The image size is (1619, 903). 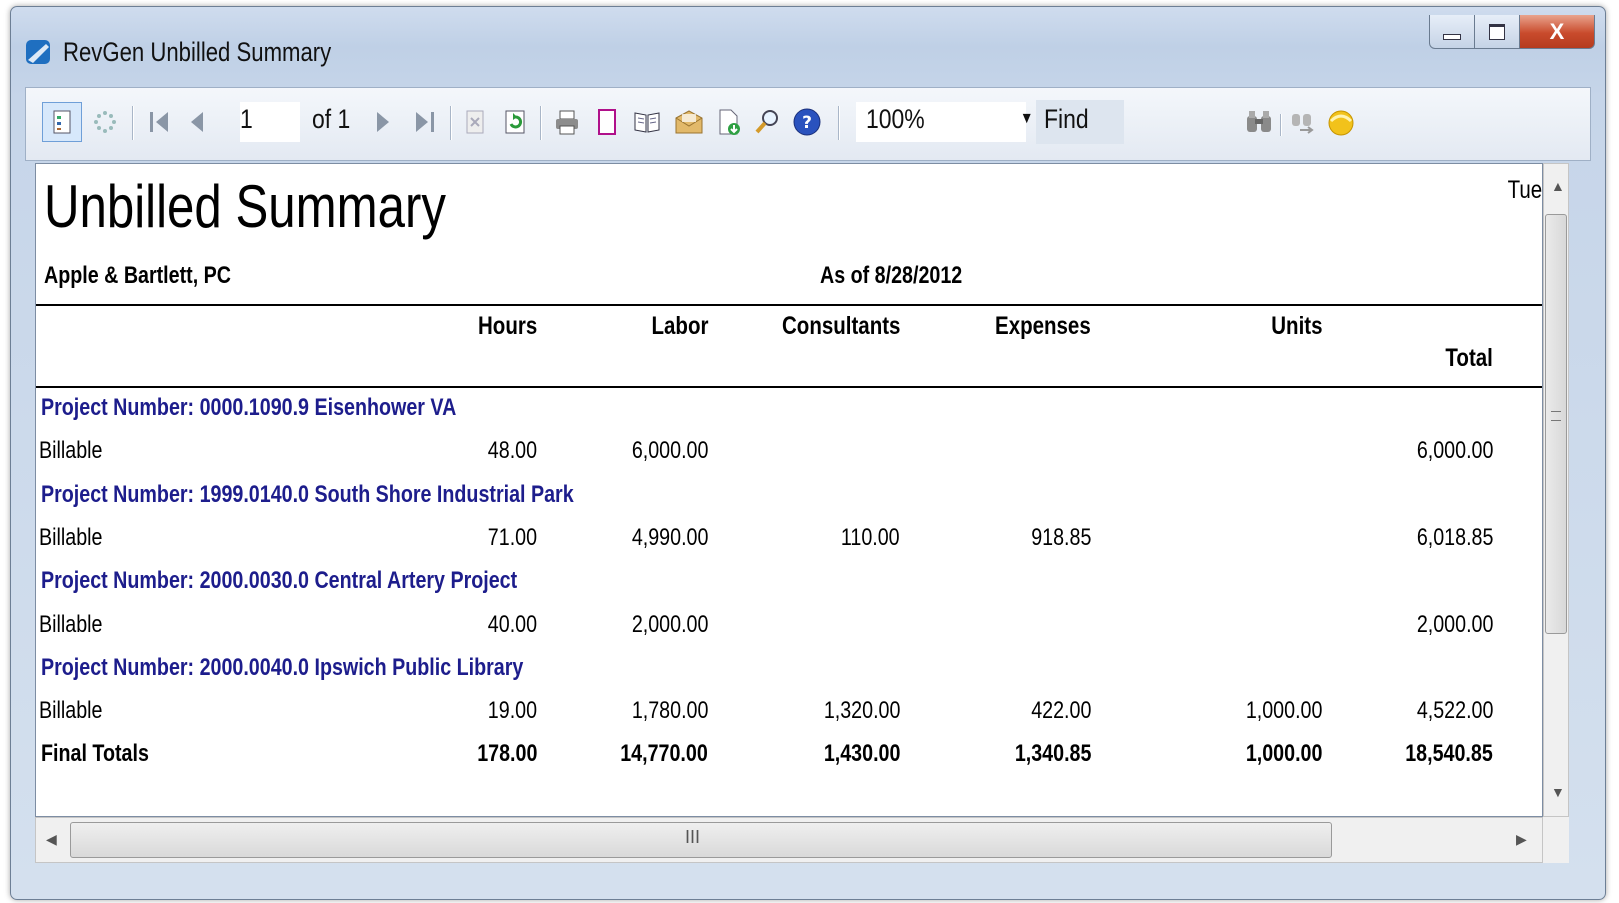 I want to click on vertical-scroll-thumb, so click(x=1556, y=424).